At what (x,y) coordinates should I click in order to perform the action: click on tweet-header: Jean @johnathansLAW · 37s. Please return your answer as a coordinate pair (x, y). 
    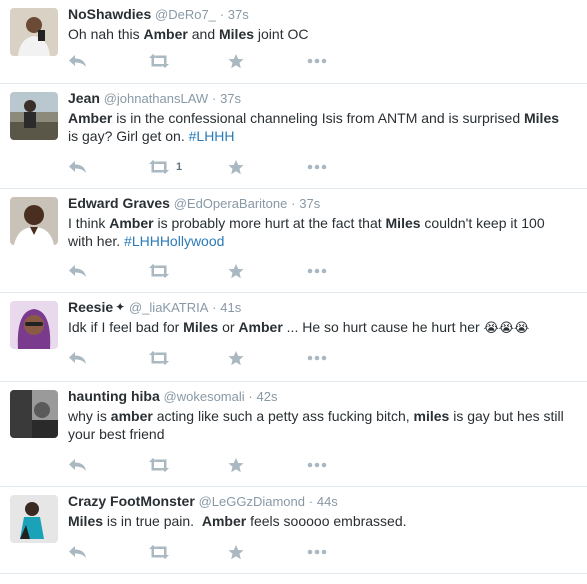
    Looking at the image, I should click on (321, 98).